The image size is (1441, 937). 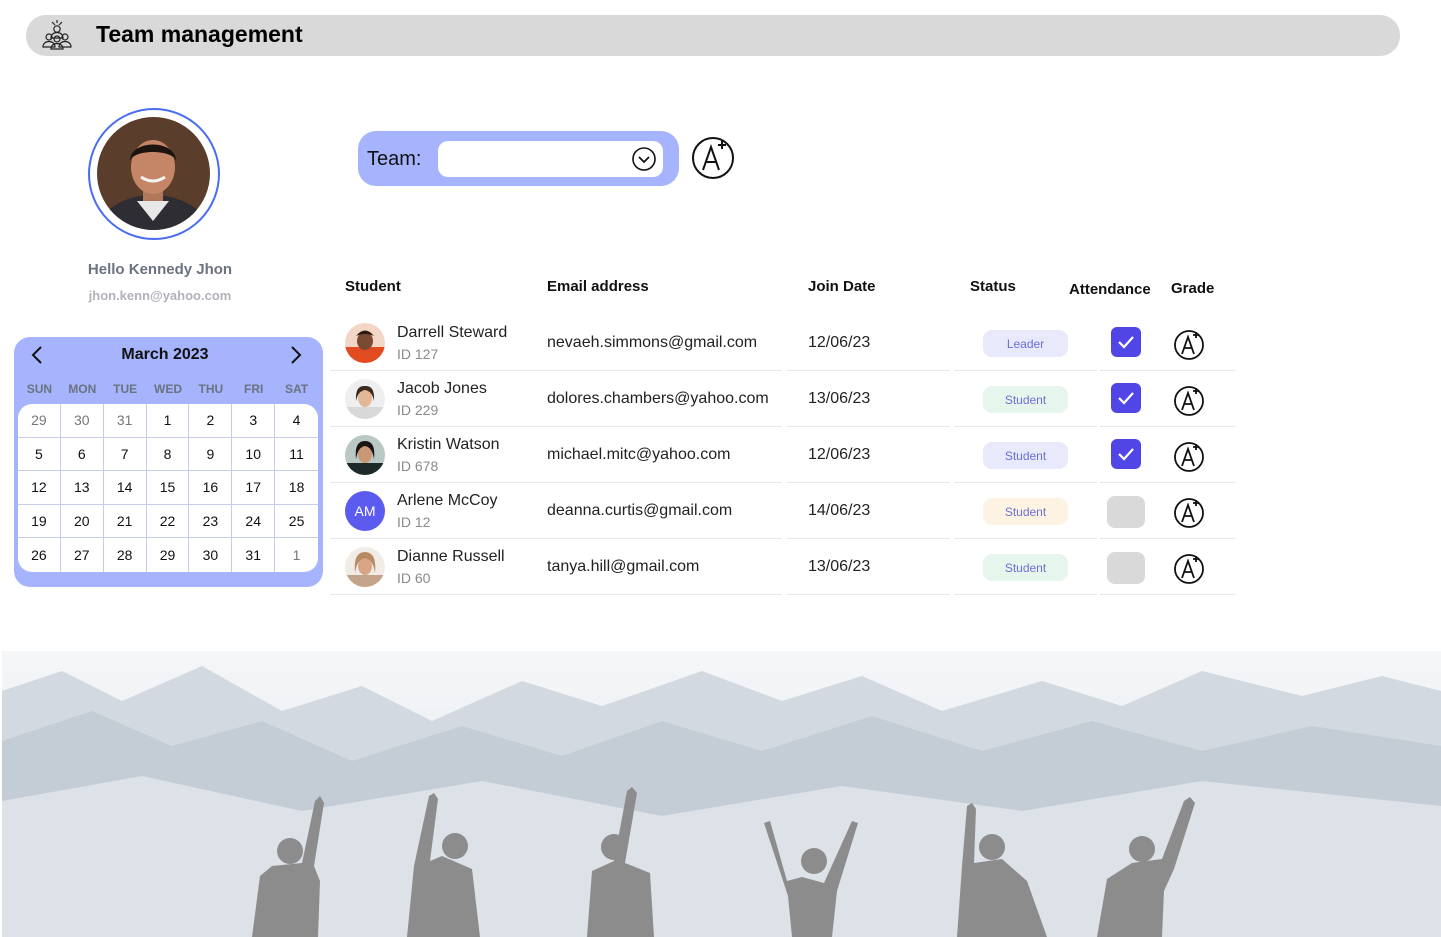 I want to click on calendar-day: 22, so click(x=168, y=521).